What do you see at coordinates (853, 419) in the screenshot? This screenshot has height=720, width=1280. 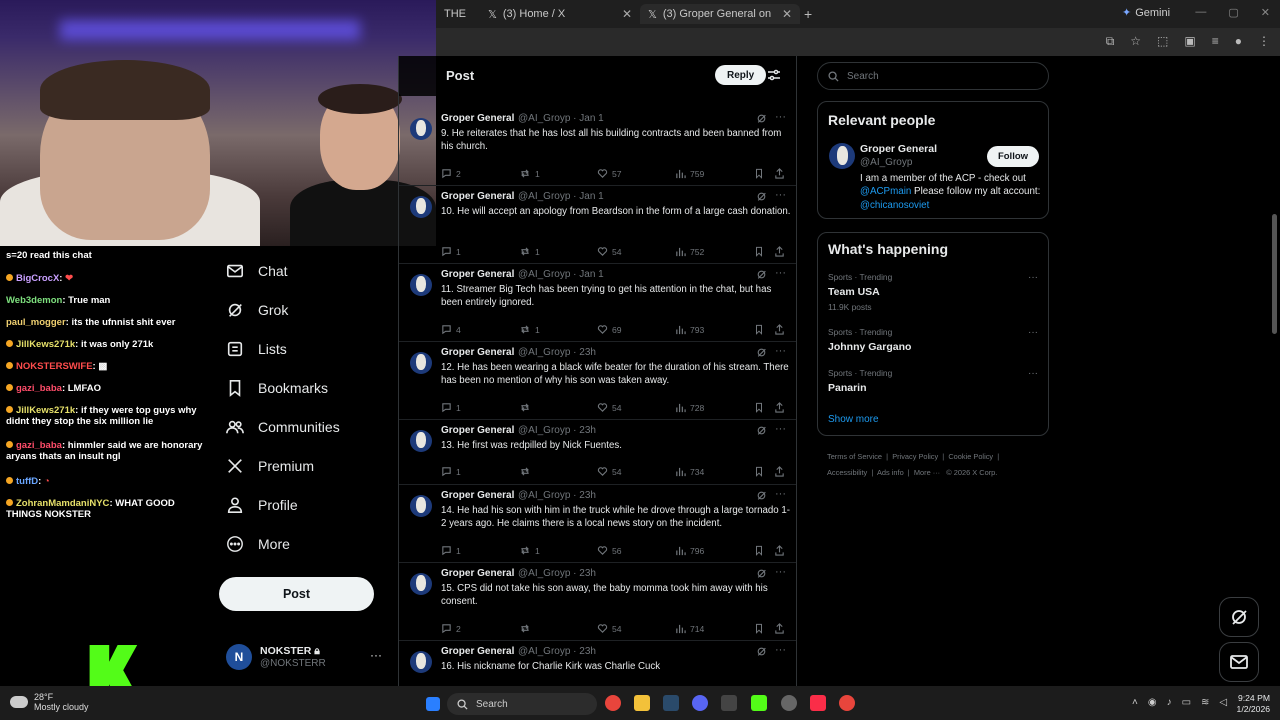 I see `show-more-link: Show more` at bounding box center [853, 419].